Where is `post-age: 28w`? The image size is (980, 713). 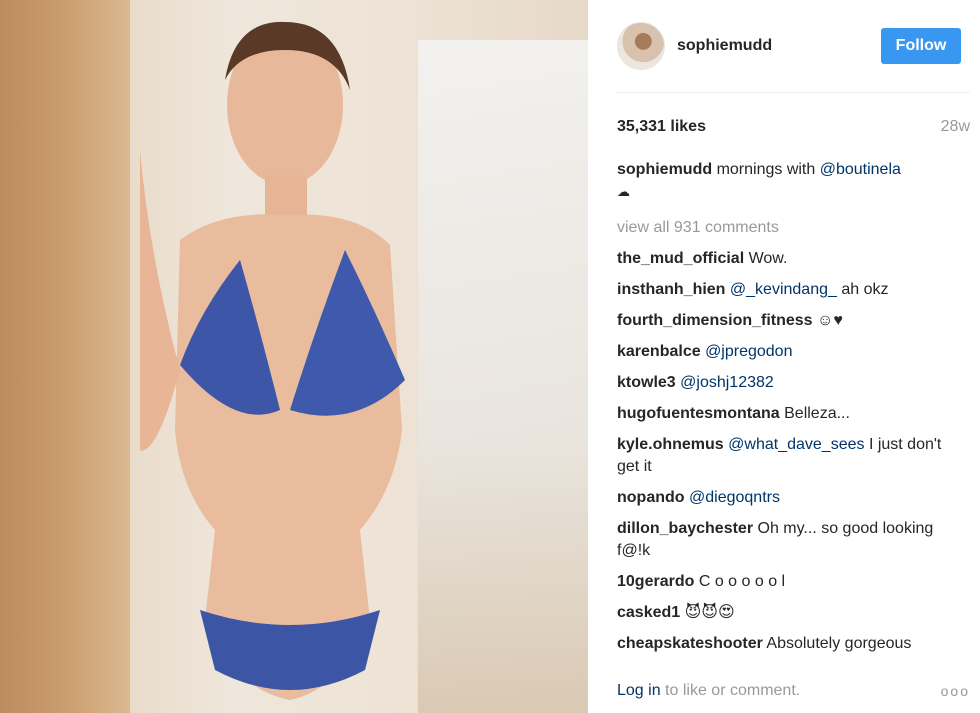 post-age: 28w is located at coordinates (955, 127).